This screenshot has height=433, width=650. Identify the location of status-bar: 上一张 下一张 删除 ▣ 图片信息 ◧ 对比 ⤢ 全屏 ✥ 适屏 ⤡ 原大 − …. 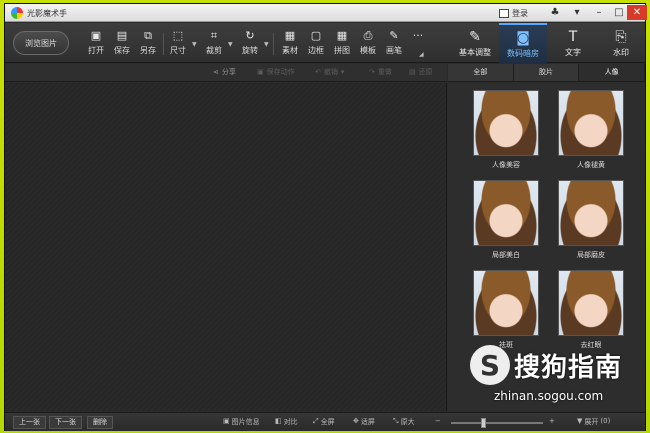
(325, 421).